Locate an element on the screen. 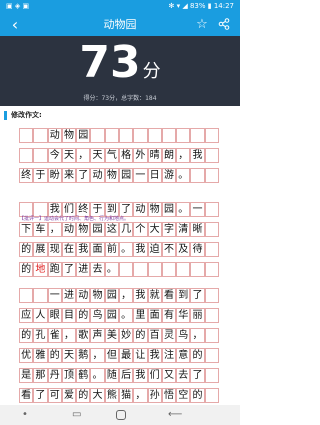  essay-cell: 里 is located at coordinates (140, 315).